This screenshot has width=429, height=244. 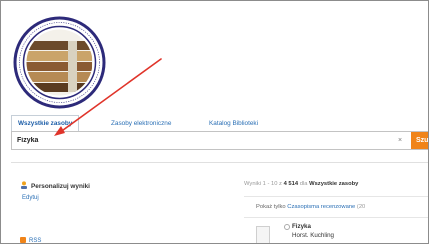 I want to click on rss-label: RSS, so click(x=35, y=241).